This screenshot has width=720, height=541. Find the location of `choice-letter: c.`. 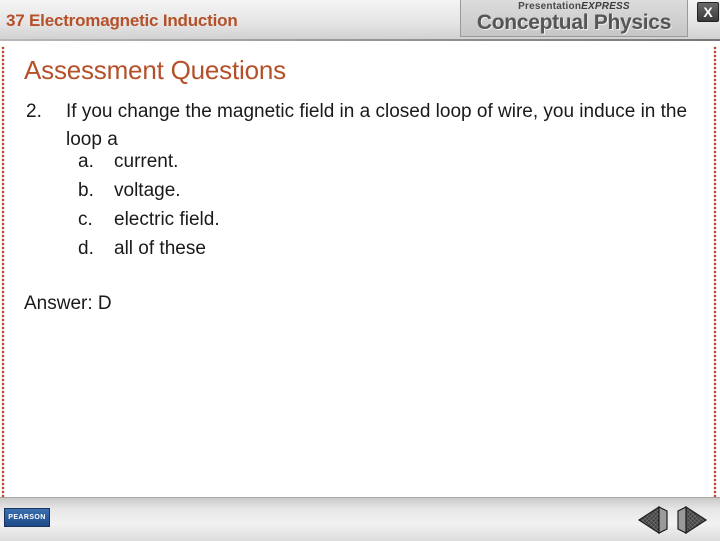

choice-letter: c. is located at coordinates (85, 219).